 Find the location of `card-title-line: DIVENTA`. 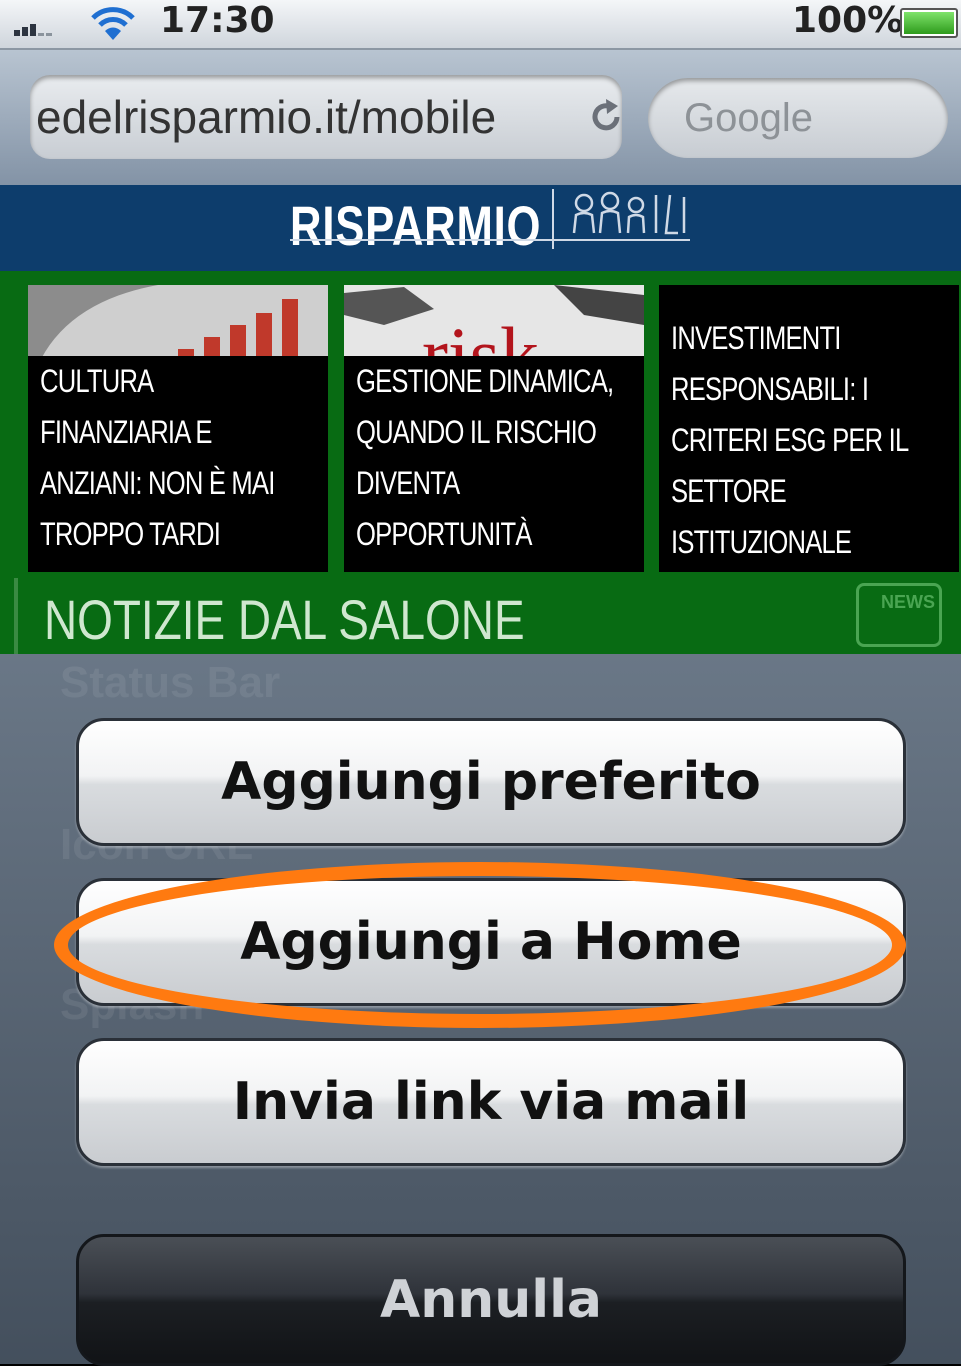

card-title-line: DIVENTA is located at coordinates (408, 483).